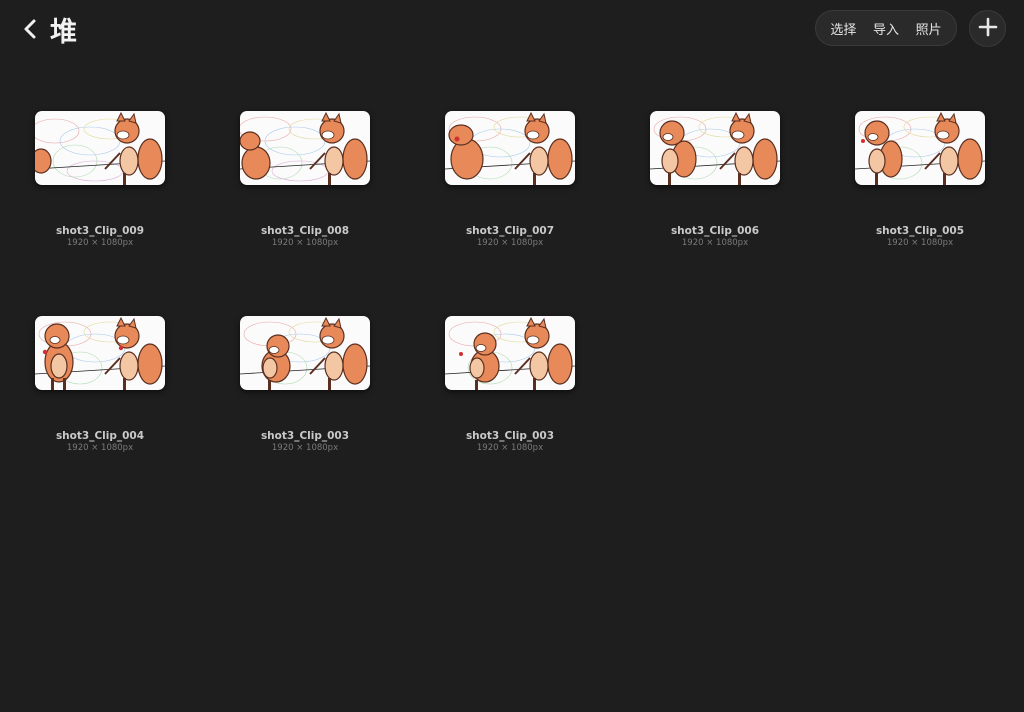 The width and height of the screenshot is (1024, 712). I want to click on artwork-name: shot3_Clip_004, so click(100, 436).